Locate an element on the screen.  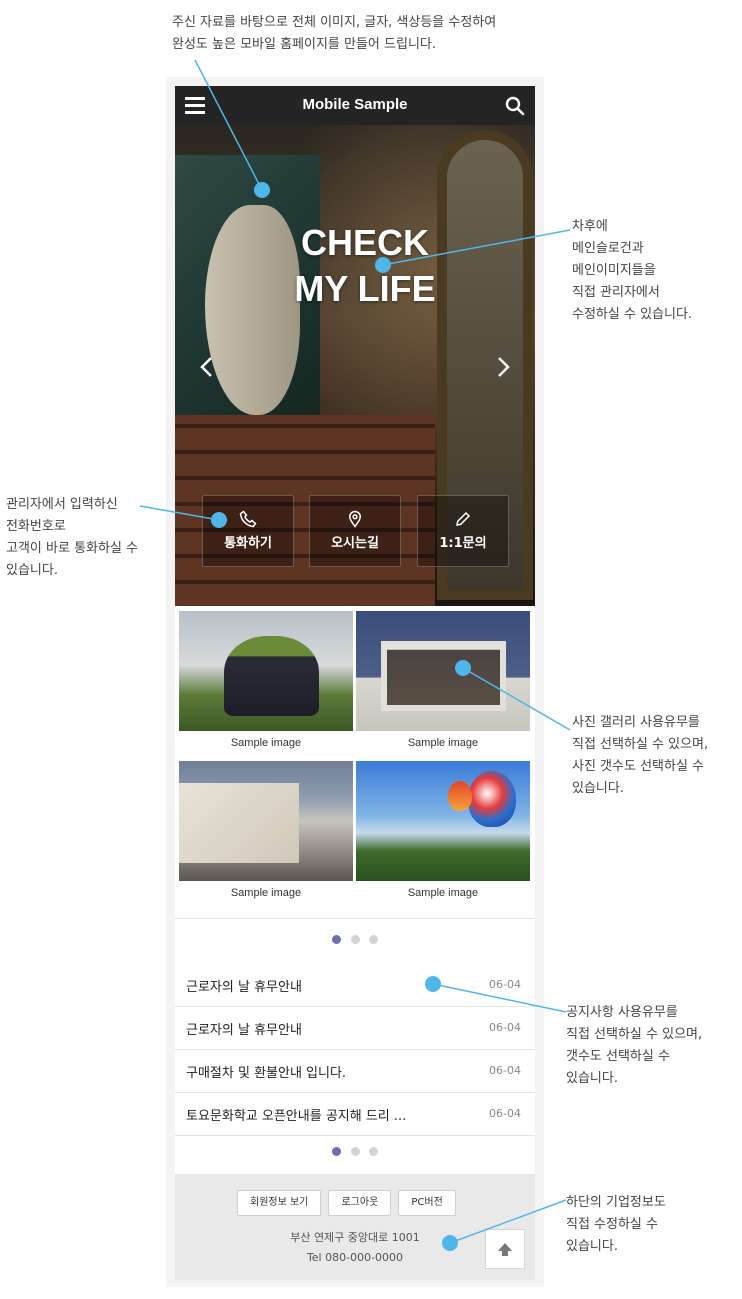
location-pin-icon is located at coordinates (355, 519).